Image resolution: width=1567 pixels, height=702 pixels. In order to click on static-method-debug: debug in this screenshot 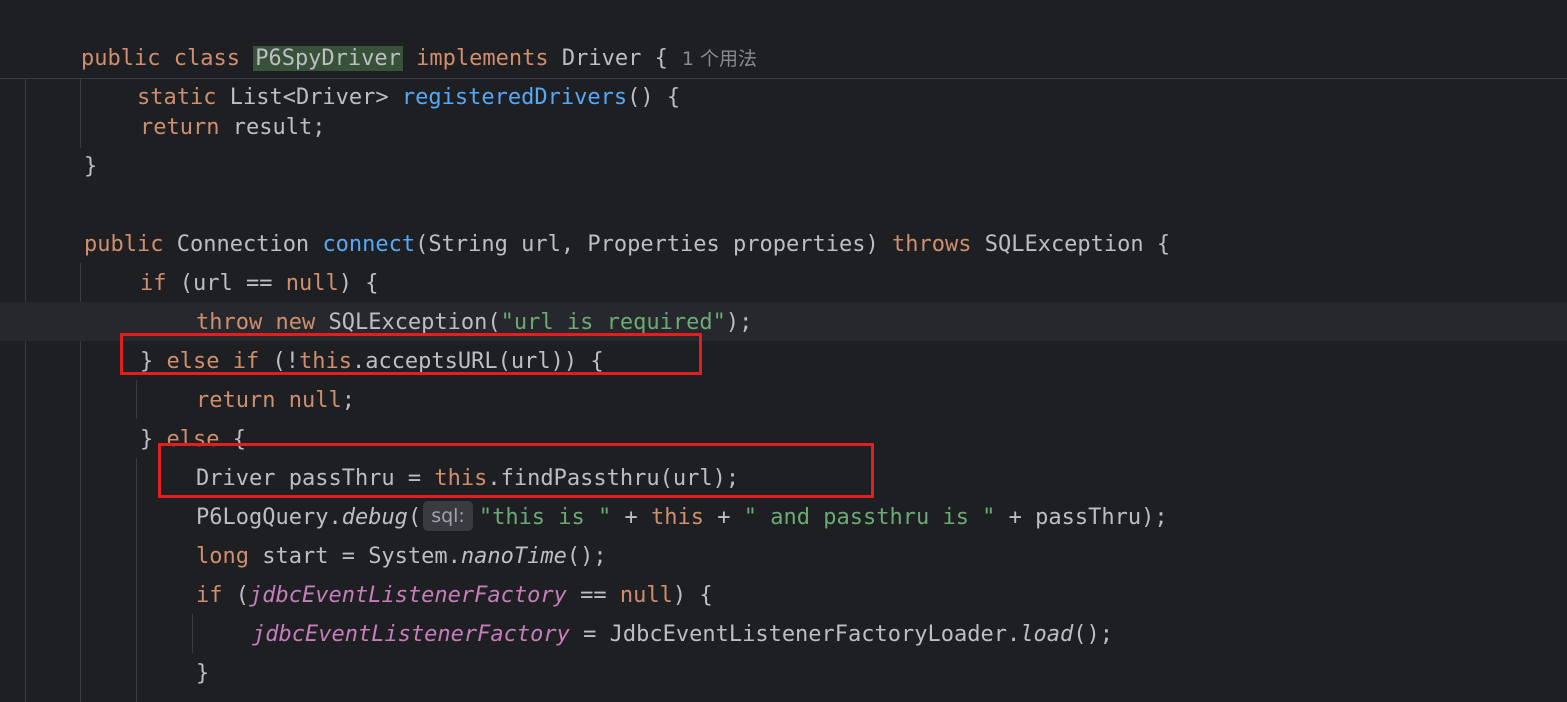, I will do `click(374, 517)`.